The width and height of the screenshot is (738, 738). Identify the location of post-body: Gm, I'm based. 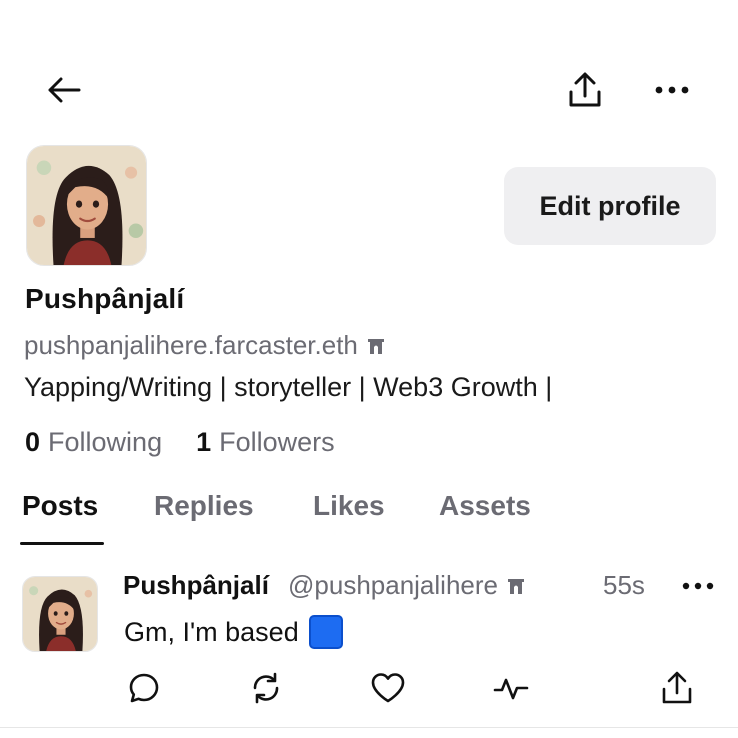
(233, 632).